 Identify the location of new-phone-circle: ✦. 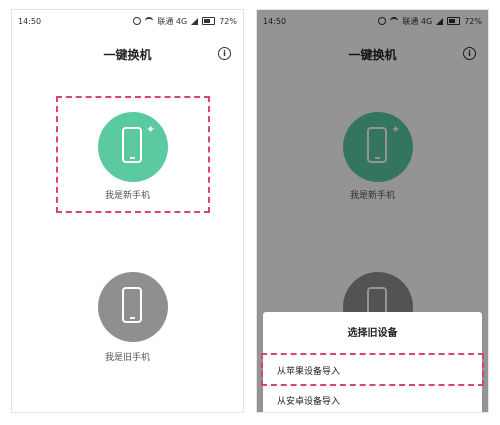
(133, 147).